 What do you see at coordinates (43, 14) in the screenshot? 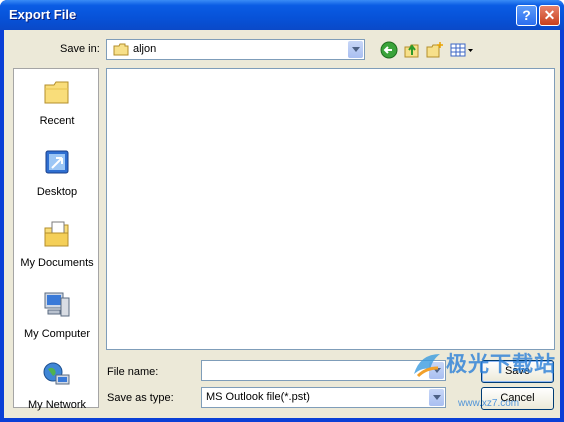
I see `window-title: Export File` at bounding box center [43, 14].